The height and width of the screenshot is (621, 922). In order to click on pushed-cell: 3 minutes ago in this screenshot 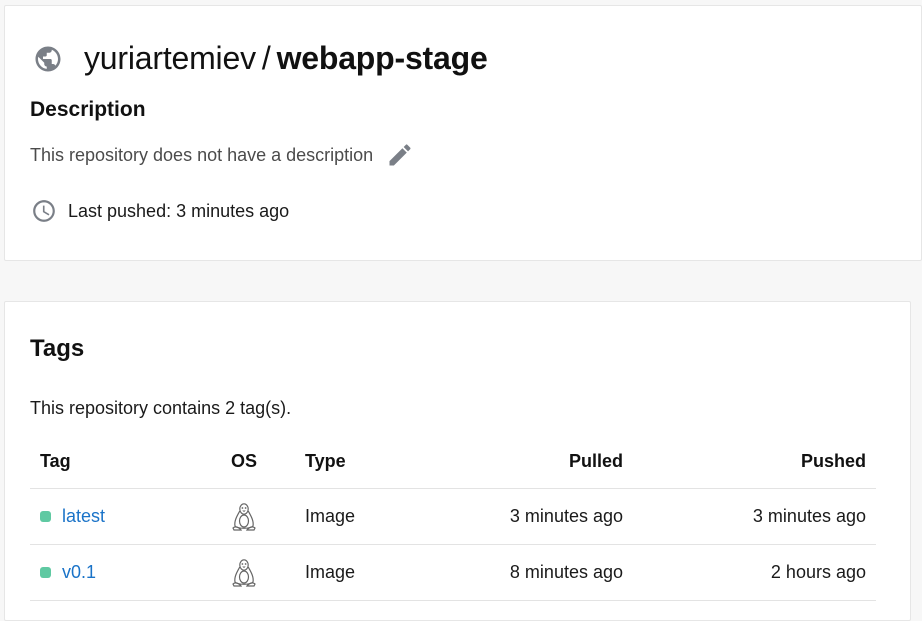, I will do `click(750, 516)`.